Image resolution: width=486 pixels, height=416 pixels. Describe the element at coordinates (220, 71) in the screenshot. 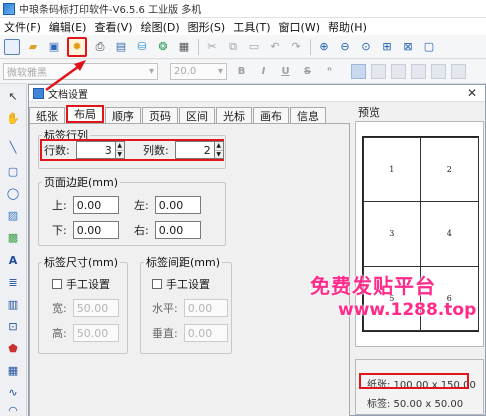

I see `chevron-down-icon: ▾` at that location.